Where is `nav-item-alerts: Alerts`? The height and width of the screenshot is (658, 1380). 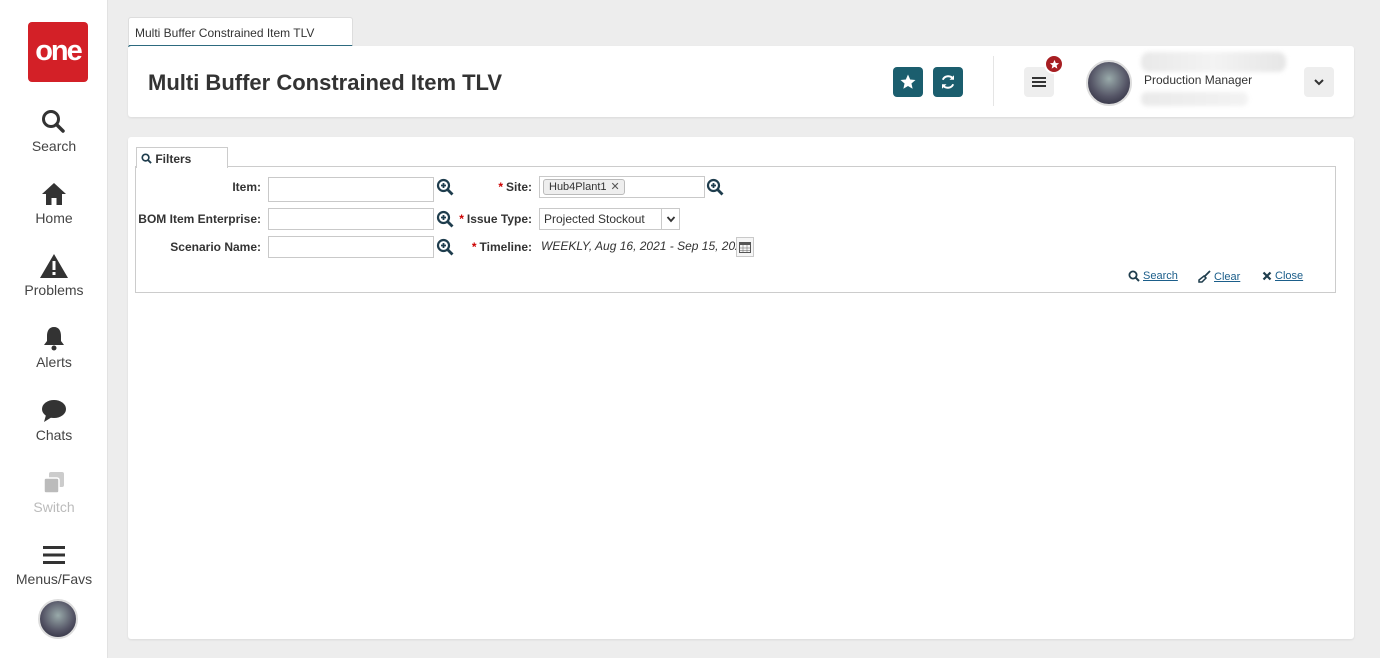
nav-item-alerts: Alerts is located at coordinates (54, 347).